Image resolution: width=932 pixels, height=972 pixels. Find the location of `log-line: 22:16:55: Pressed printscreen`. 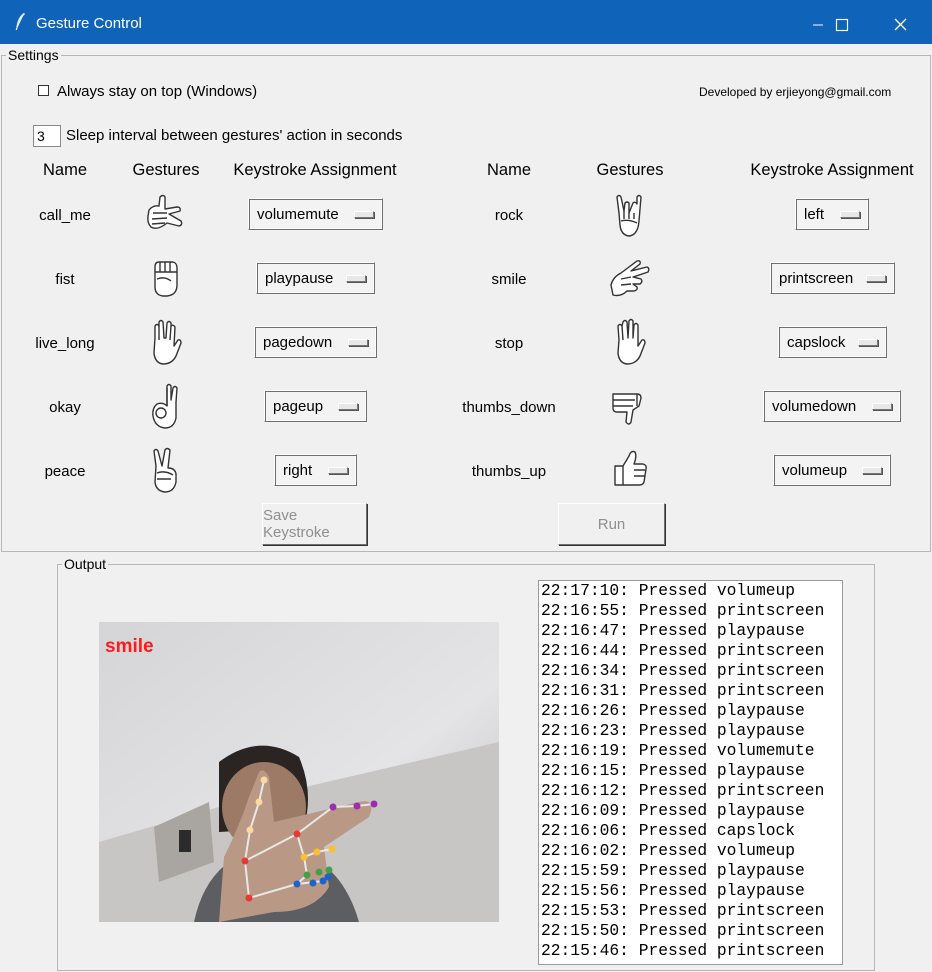

log-line: 22:16:55: Pressed printscreen is located at coordinates (683, 610).